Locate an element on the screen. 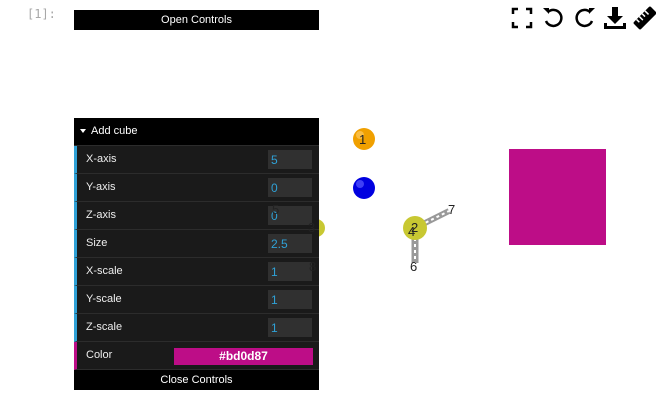 Image resolution: width=656 pixels, height=401 pixels. color-label: Color is located at coordinates (99, 355).